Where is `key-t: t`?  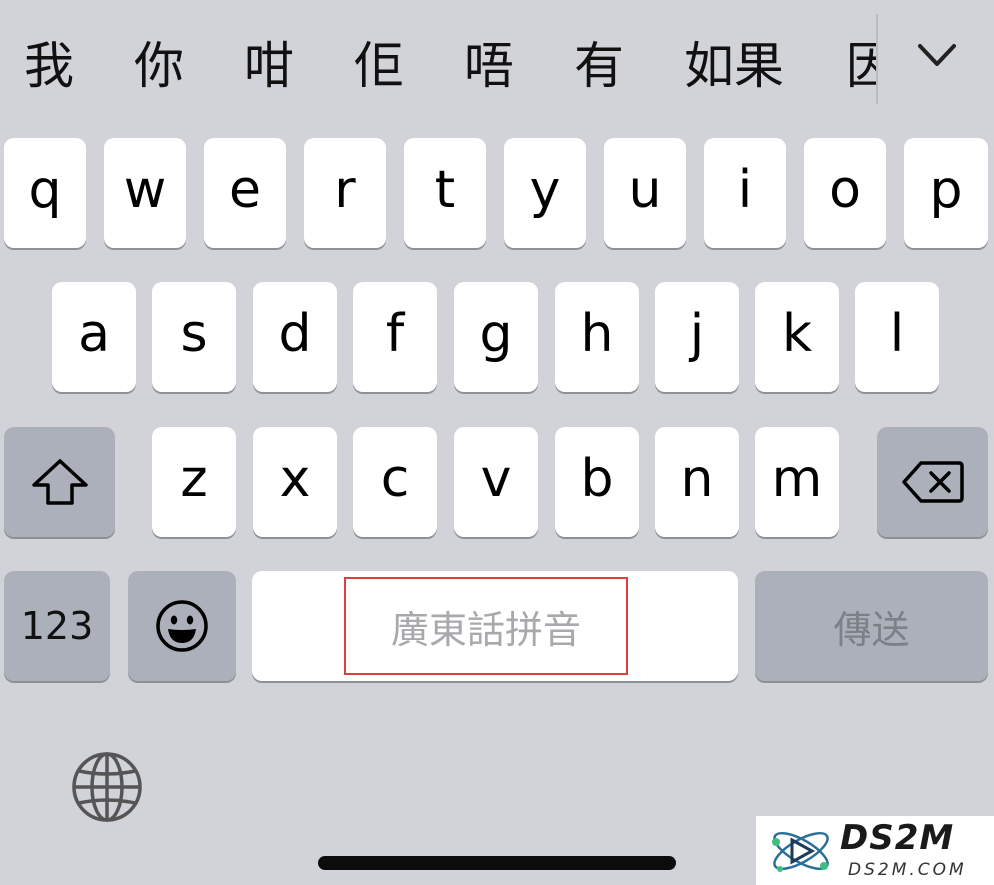 key-t: t is located at coordinates (445, 193).